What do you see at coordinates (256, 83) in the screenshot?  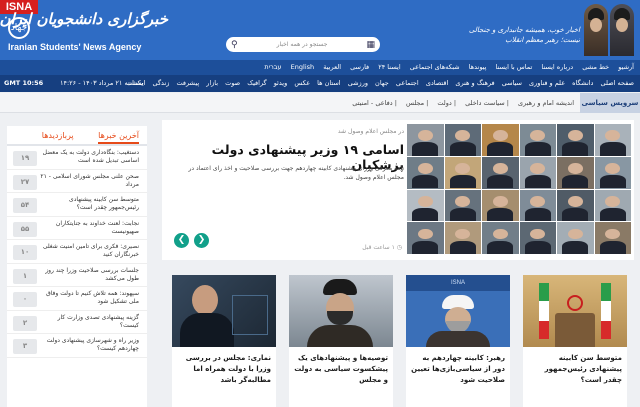 I see `nav-graphic: گرافیک` at bounding box center [256, 83].